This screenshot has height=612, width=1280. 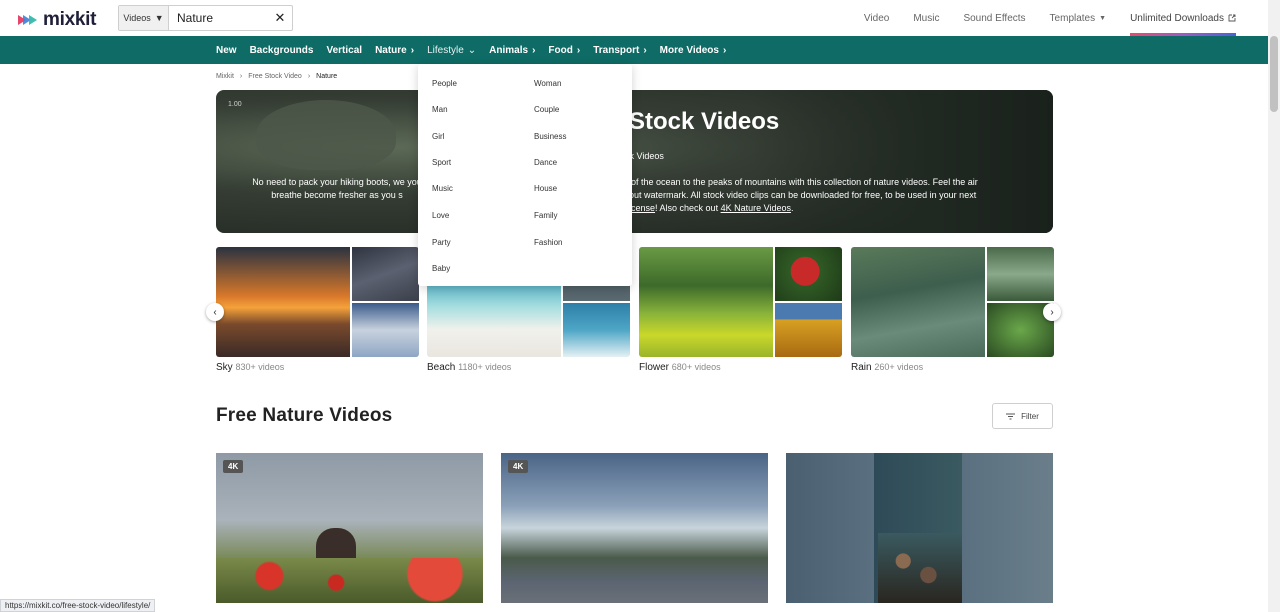 What do you see at coordinates (485, 367) in the screenshot?
I see `collection-count: 1180+ videos` at bounding box center [485, 367].